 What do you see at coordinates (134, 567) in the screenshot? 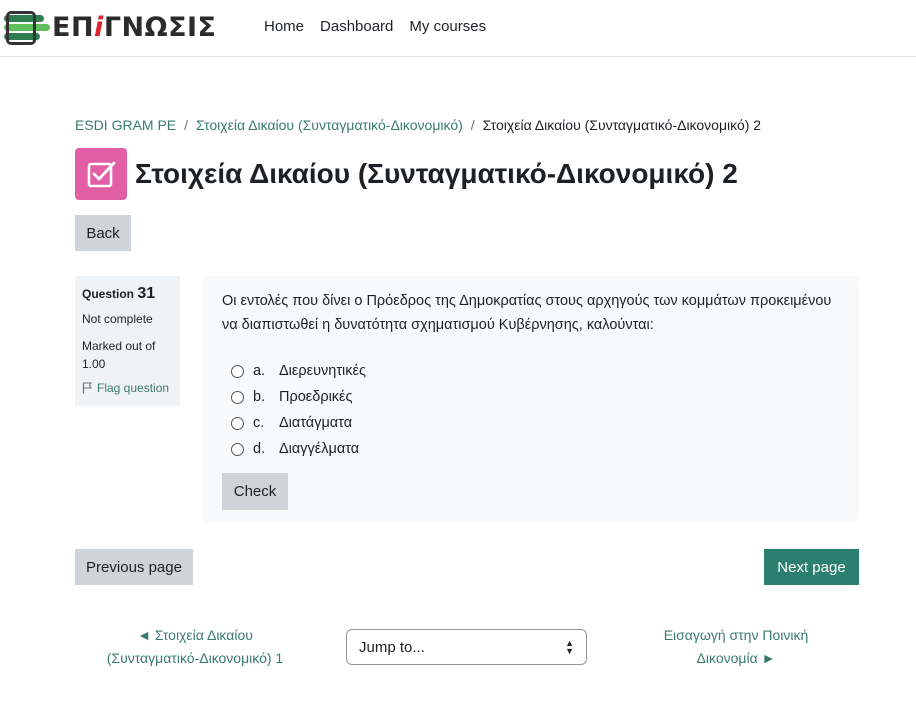
I see `previous-page-button: Previous page` at bounding box center [134, 567].